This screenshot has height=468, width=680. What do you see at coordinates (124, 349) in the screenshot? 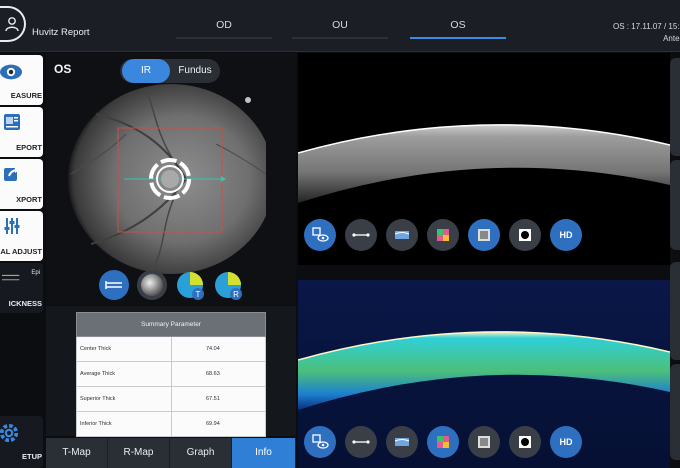
I see `summary-label: Center Thick` at bounding box center [124, 349].